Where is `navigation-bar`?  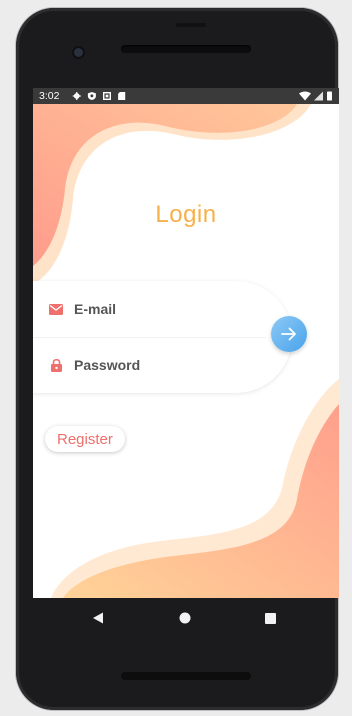
navigation-bar is located at coordinates (186, 618).